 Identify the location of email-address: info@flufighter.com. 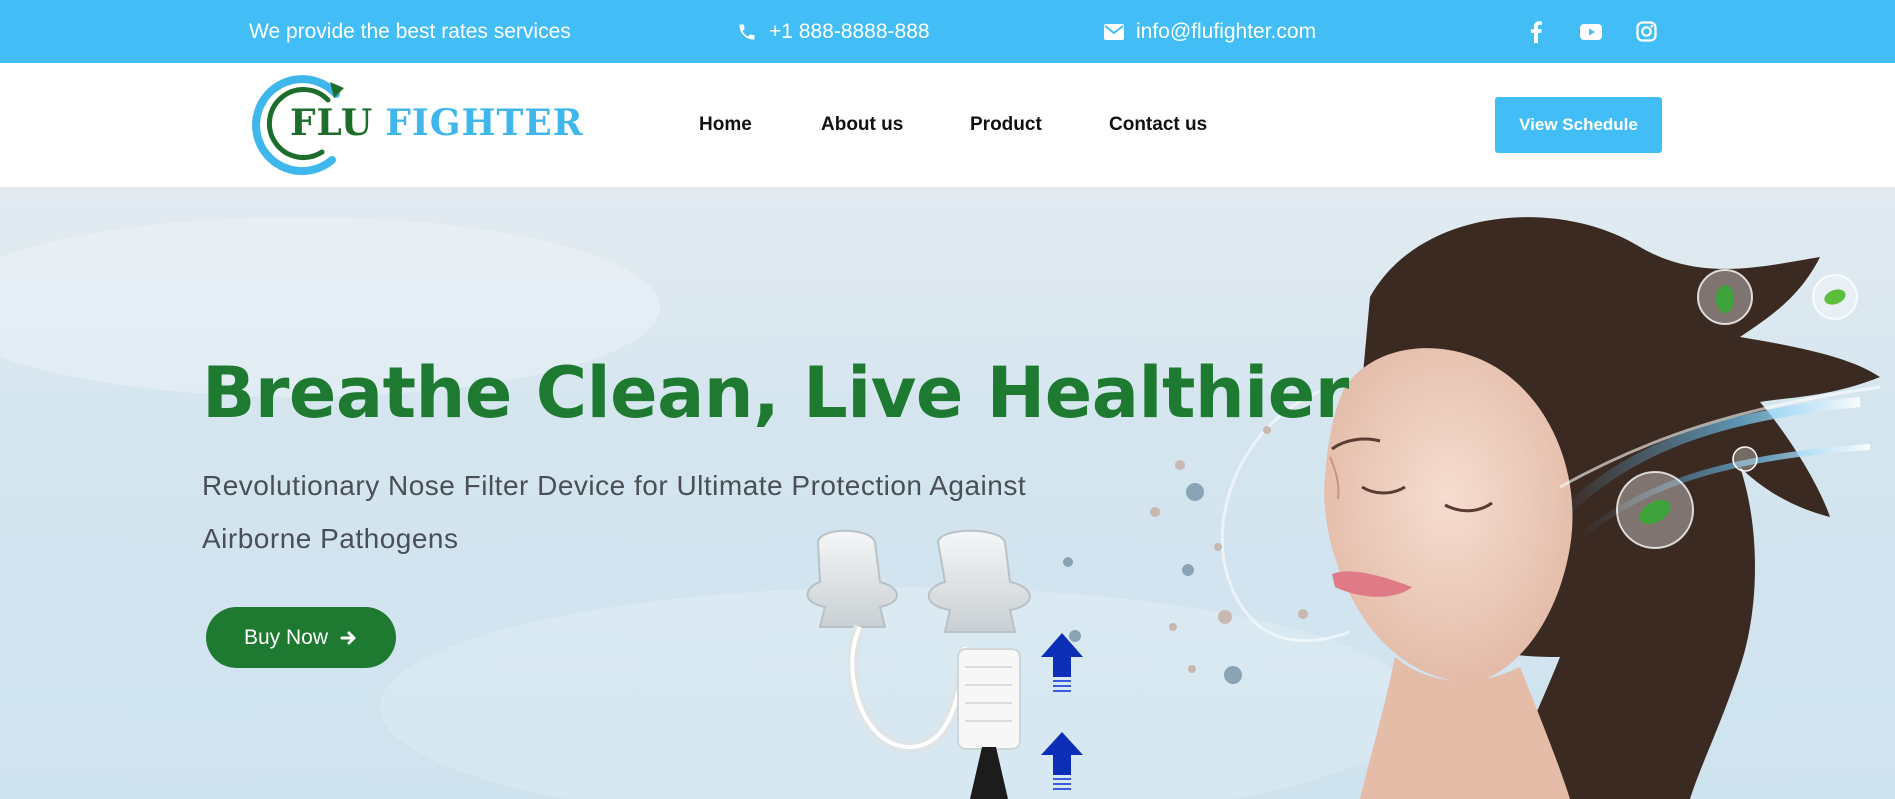
(1226, 31).